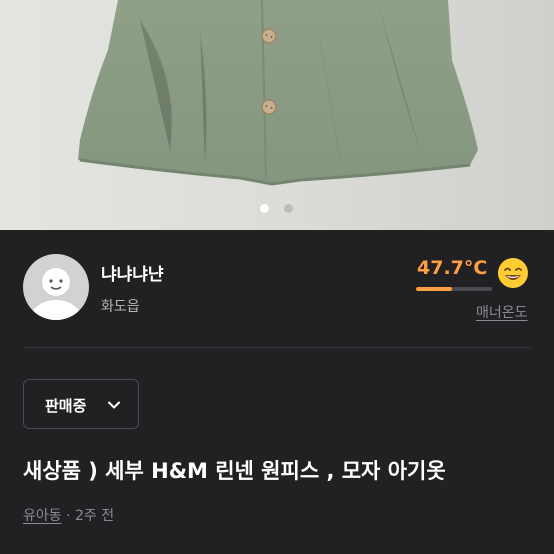 The width and height of the screenshot is (554, 554). I want to click on sale-status-dropdown: 판매중, so click(81, 404).